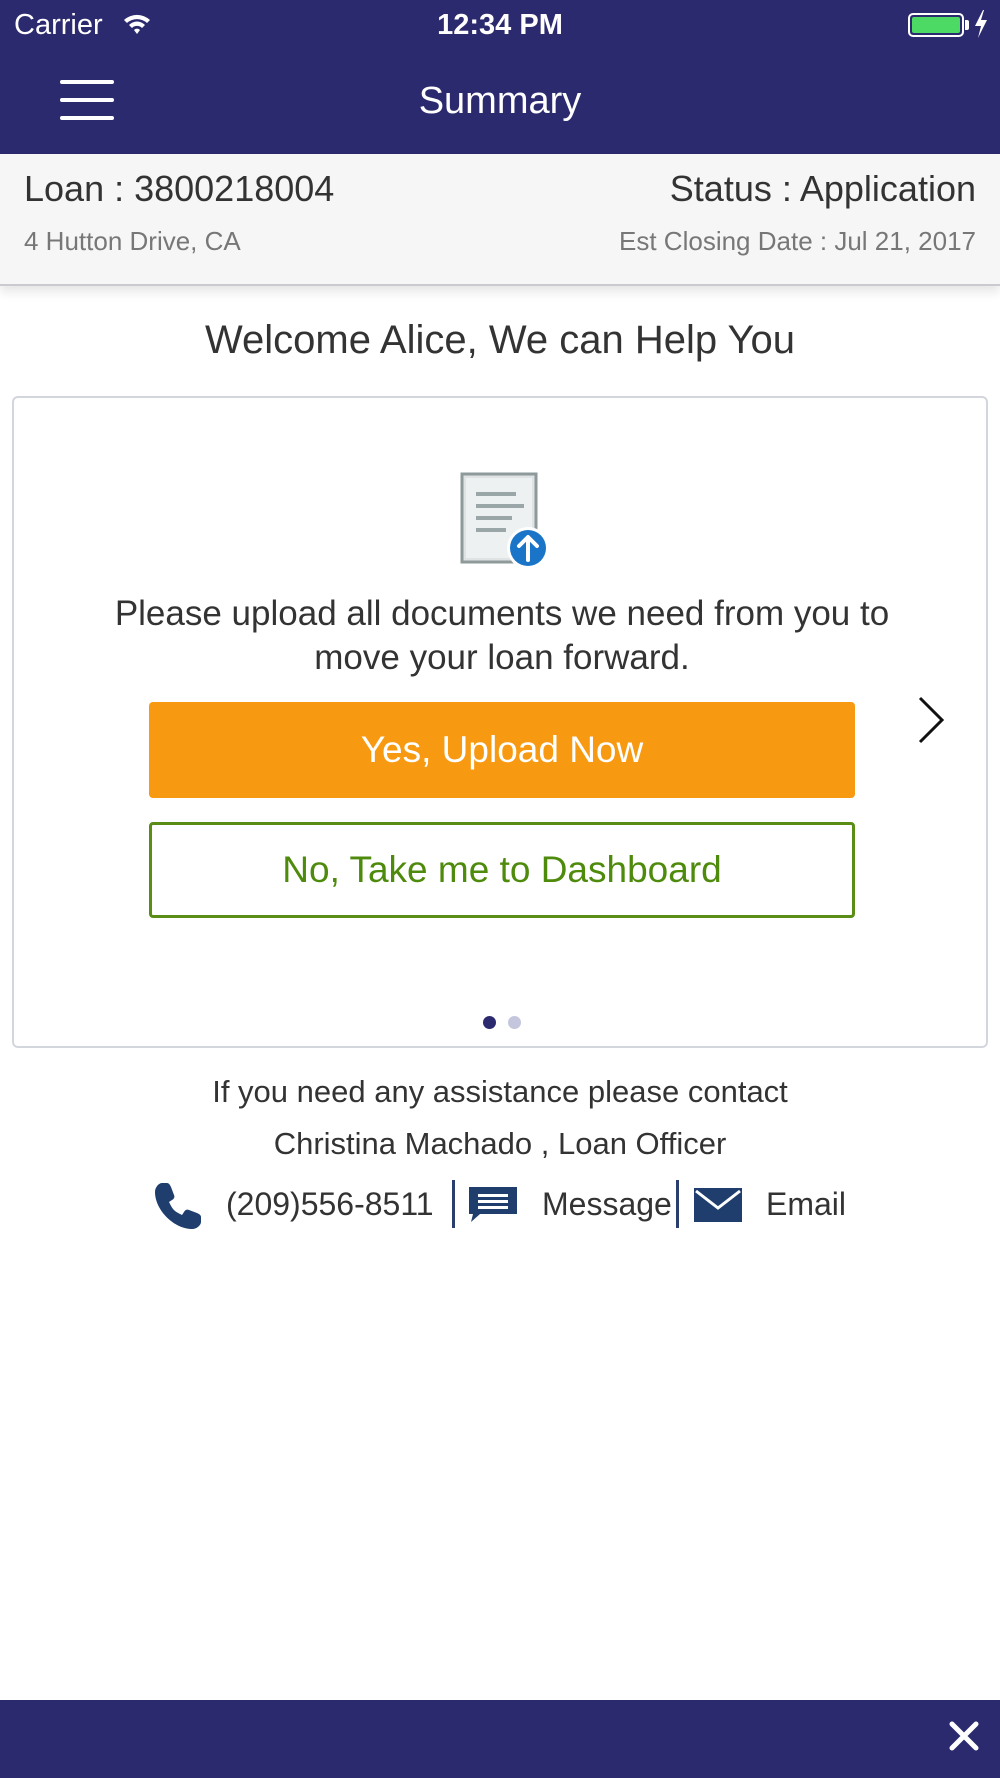  I want to click on phone-icon, so click(178, 1206).